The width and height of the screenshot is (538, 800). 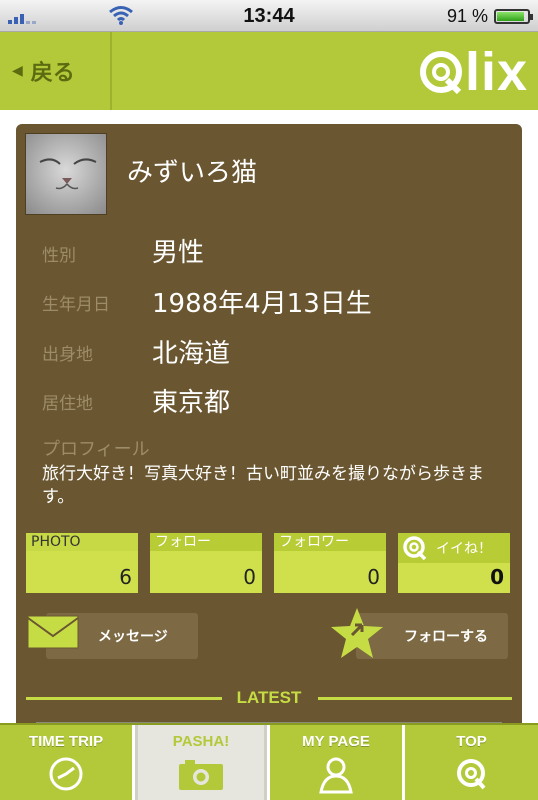 I want to click on stat-follow: フォロー 0, so click(x=206, y=563).